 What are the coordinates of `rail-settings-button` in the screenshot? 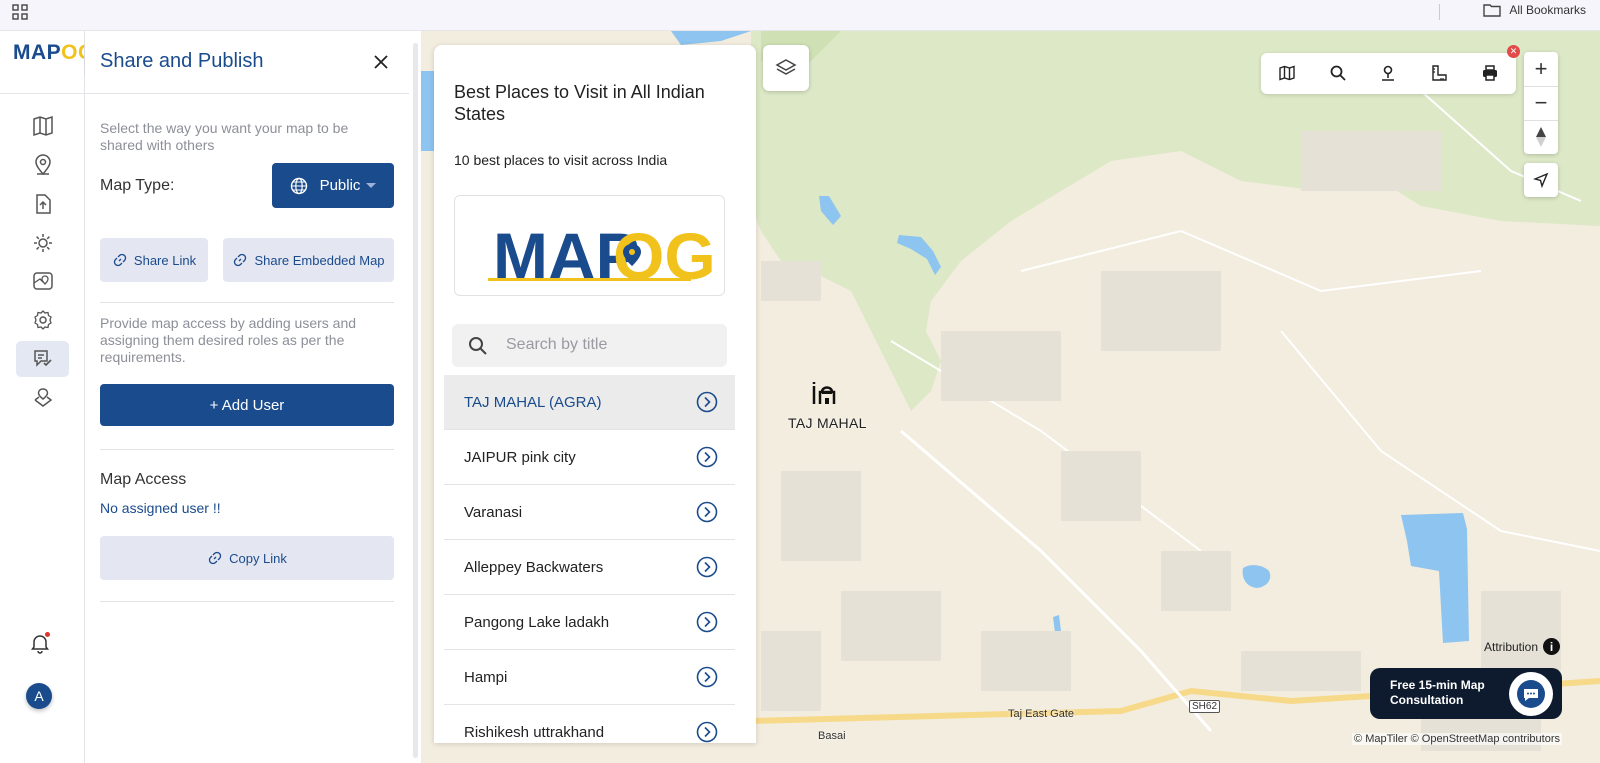 It's located at (42, 320).